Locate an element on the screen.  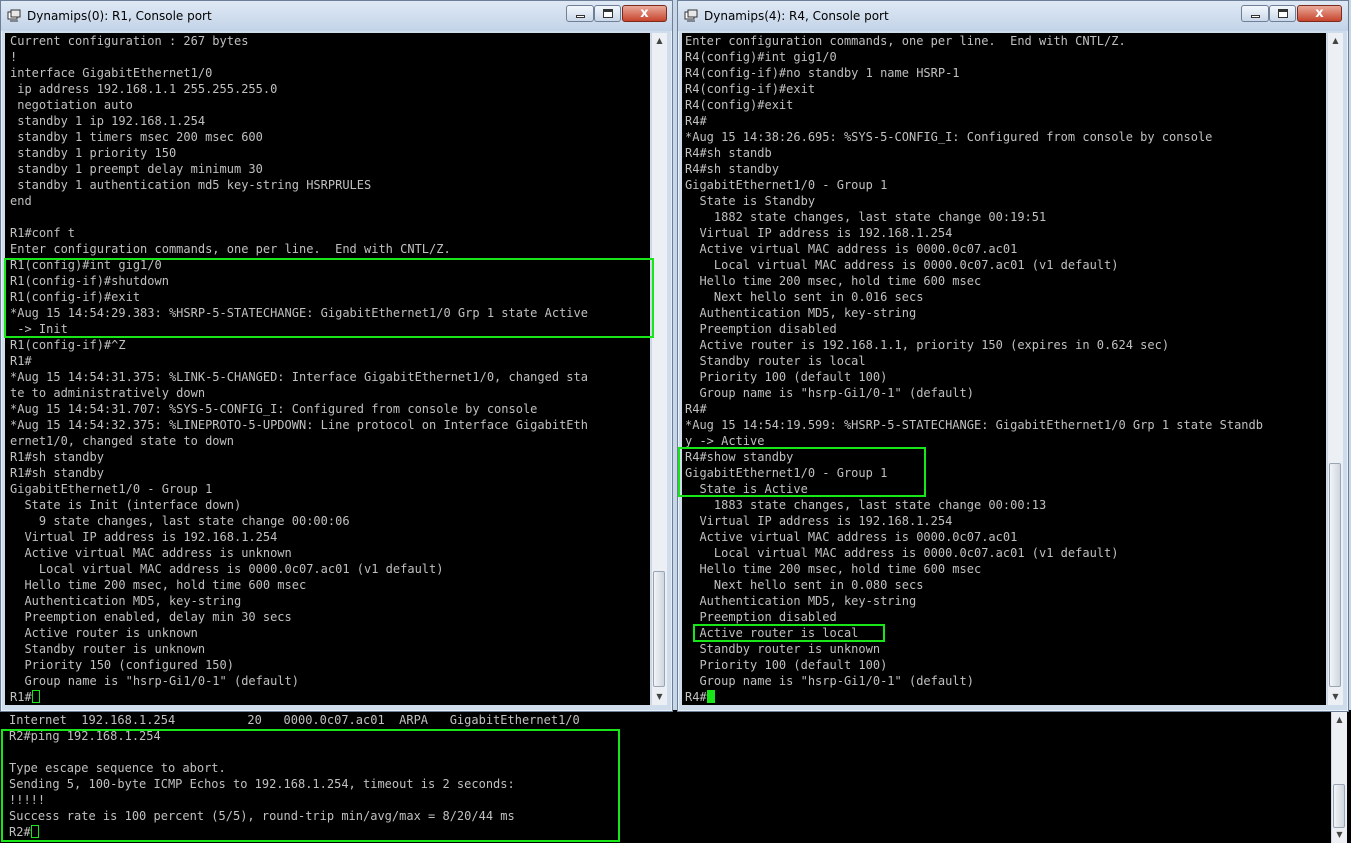
console-prompt-line: R1# is located at coordinates (330, 697).